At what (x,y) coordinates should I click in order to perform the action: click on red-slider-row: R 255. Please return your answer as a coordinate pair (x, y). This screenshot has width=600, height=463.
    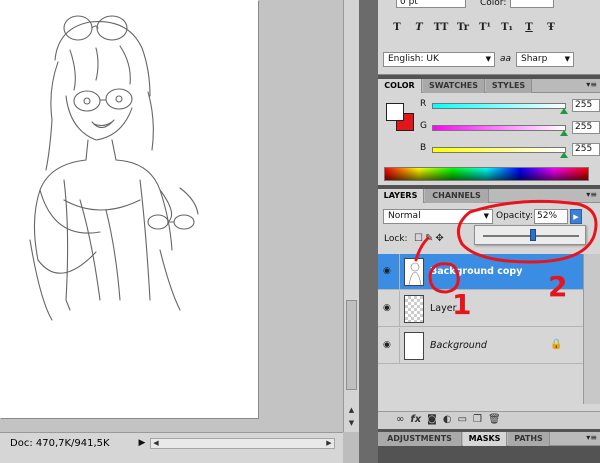
    Looking at the image, I should click on (510, 107).